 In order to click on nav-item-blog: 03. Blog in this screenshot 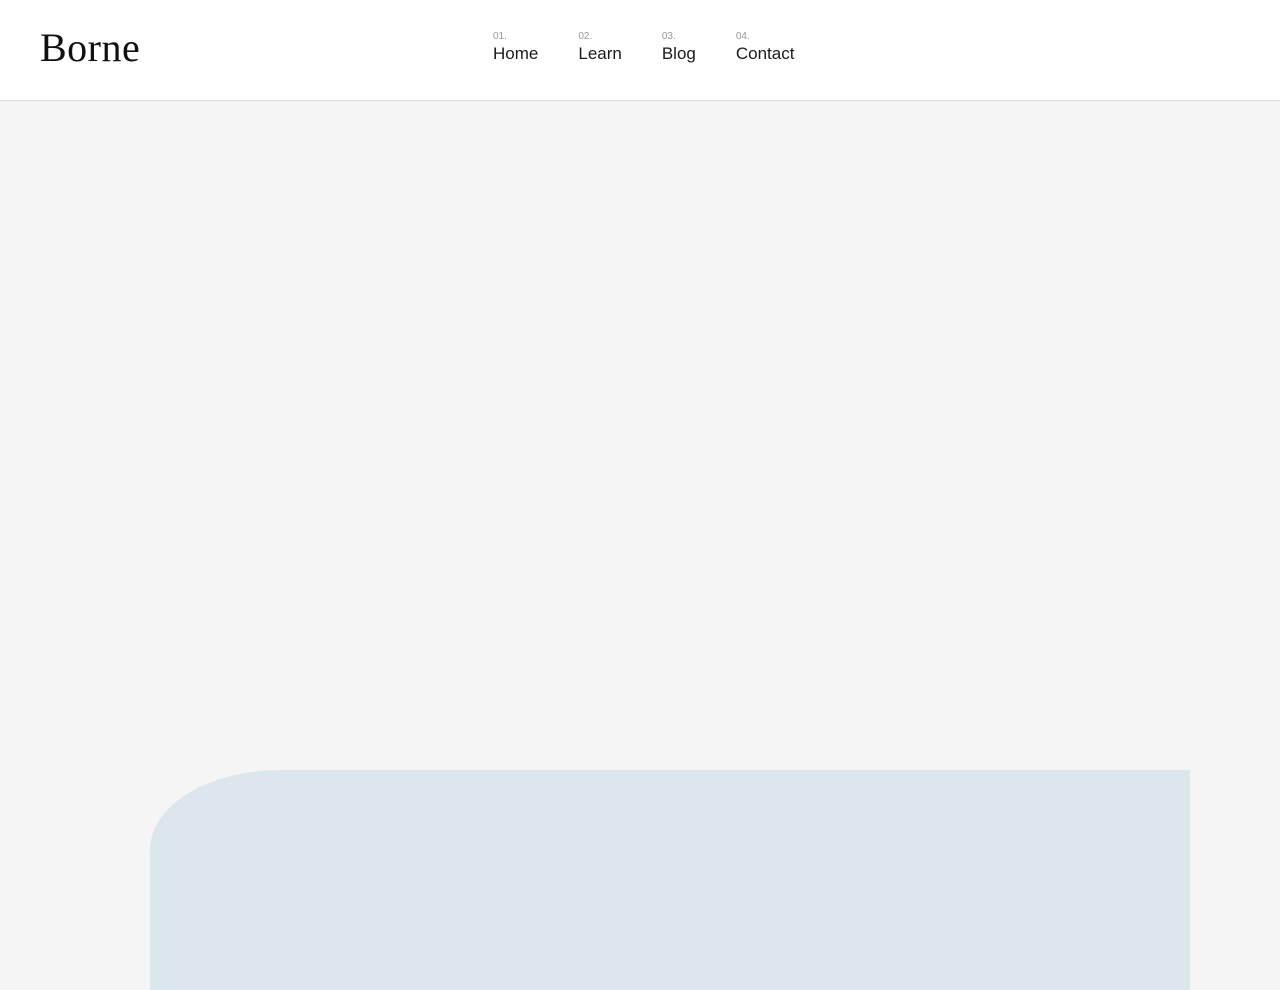, I will do `click(679, 48)`.